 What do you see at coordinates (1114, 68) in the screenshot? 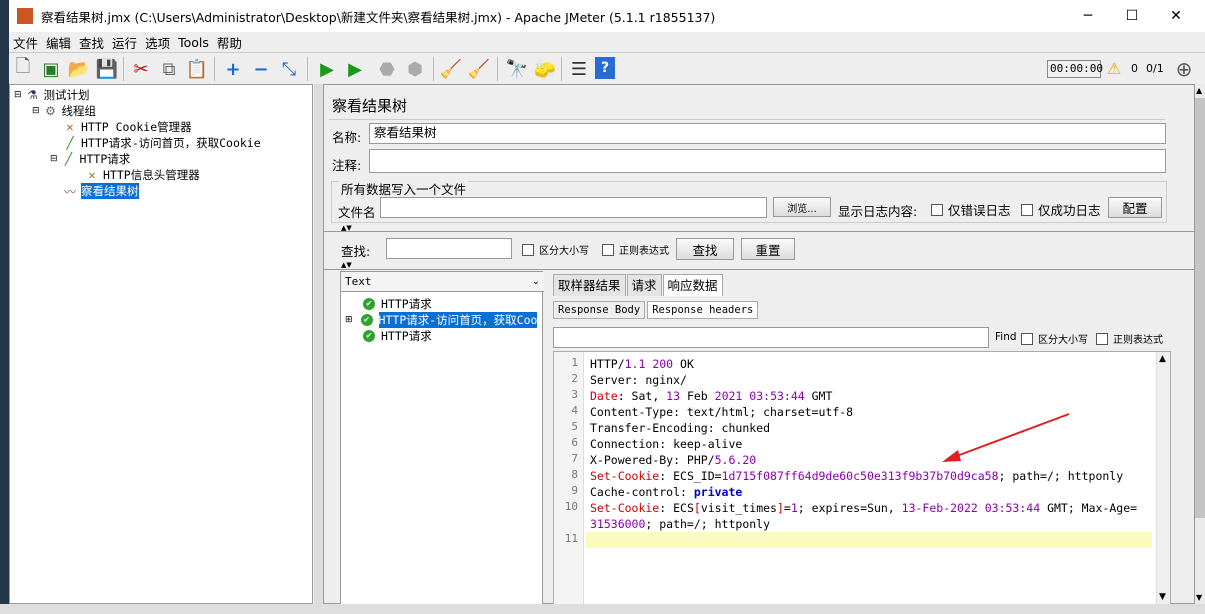
I see `warning-icon: ⚠` at bounding box center [1114, 68].